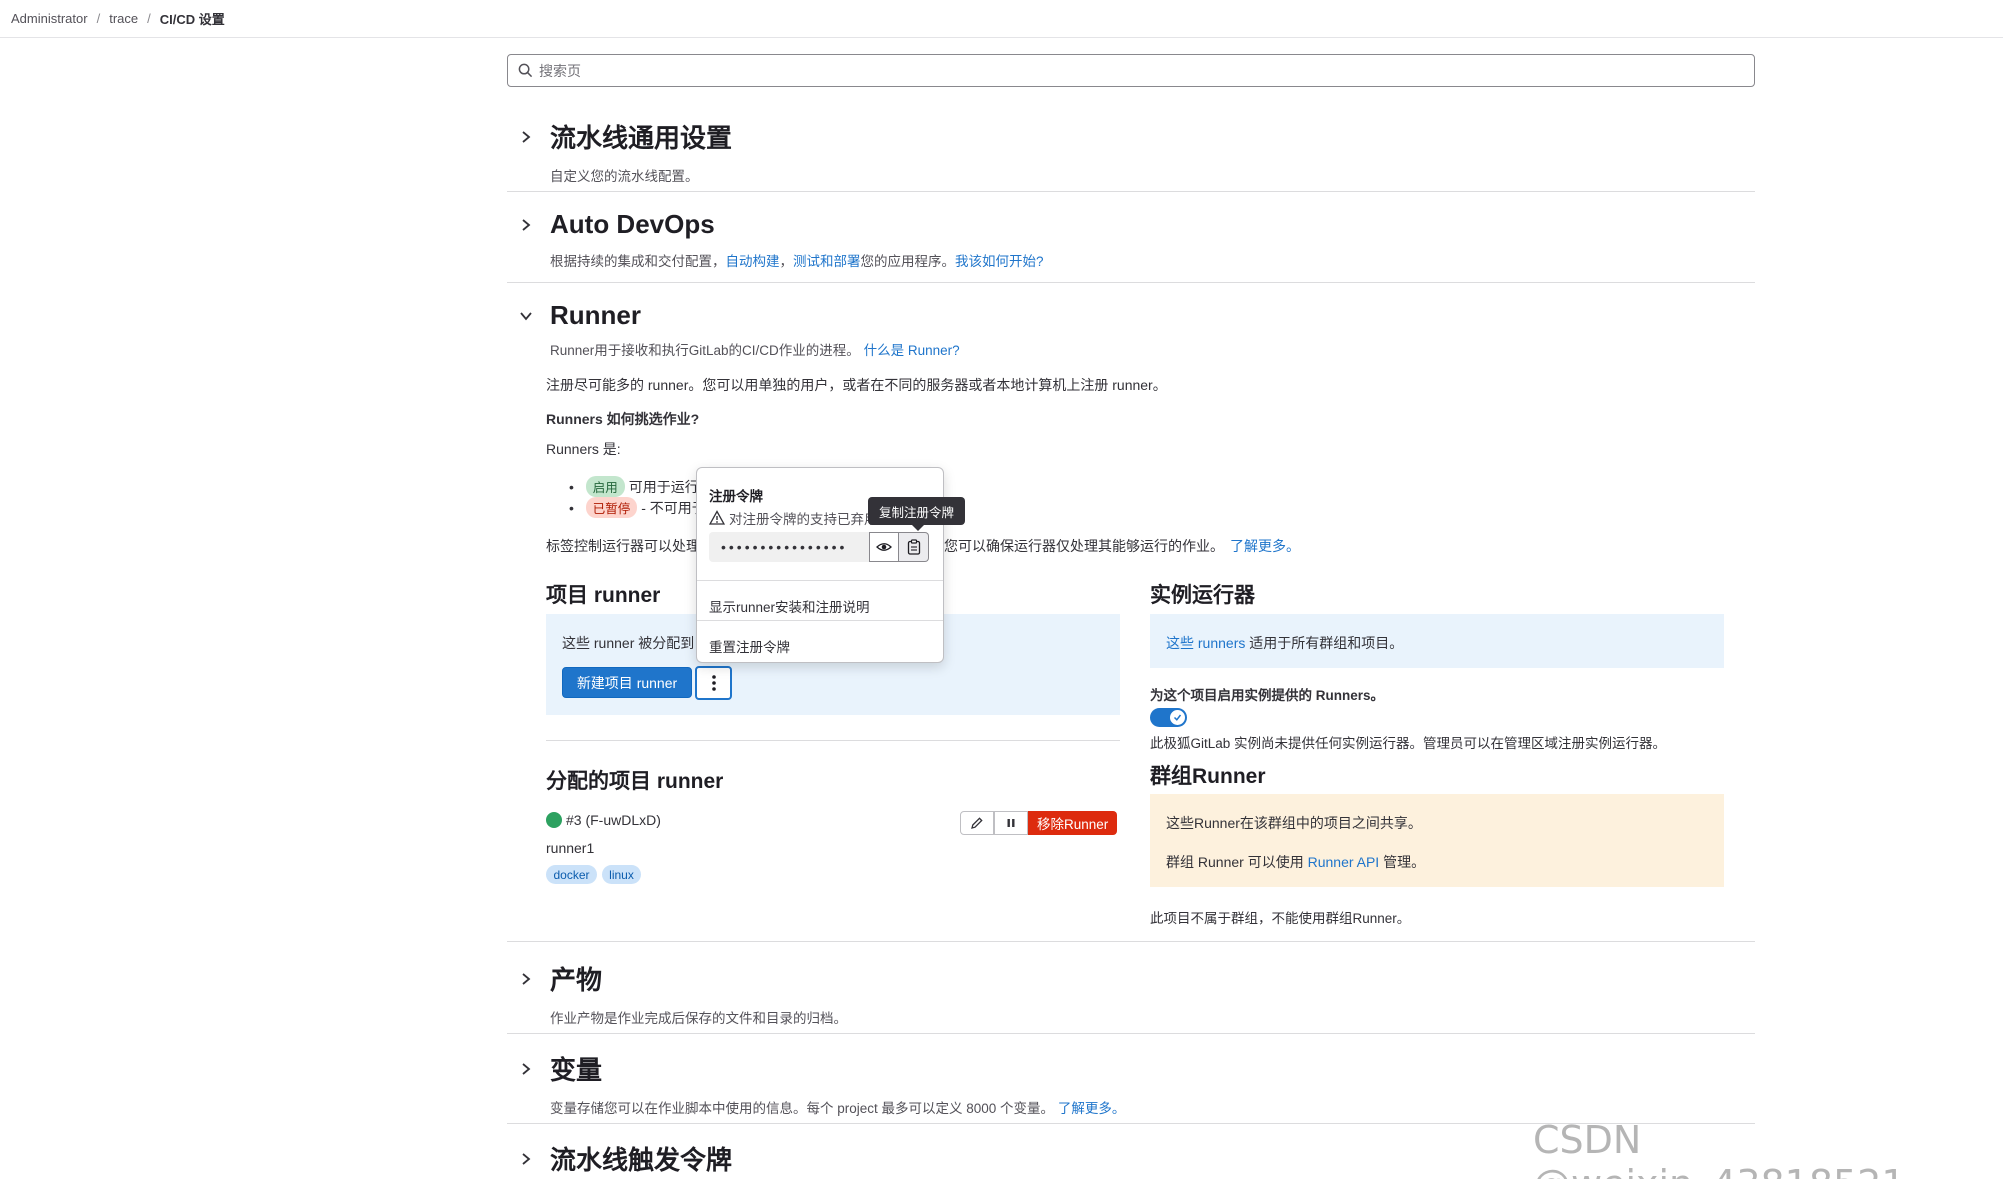 The height and width of the screenshot is (1179, 2003). Describe the element at coordinates (1131, 1068) in the screenshot. I see `section-header: 变量` at that location.